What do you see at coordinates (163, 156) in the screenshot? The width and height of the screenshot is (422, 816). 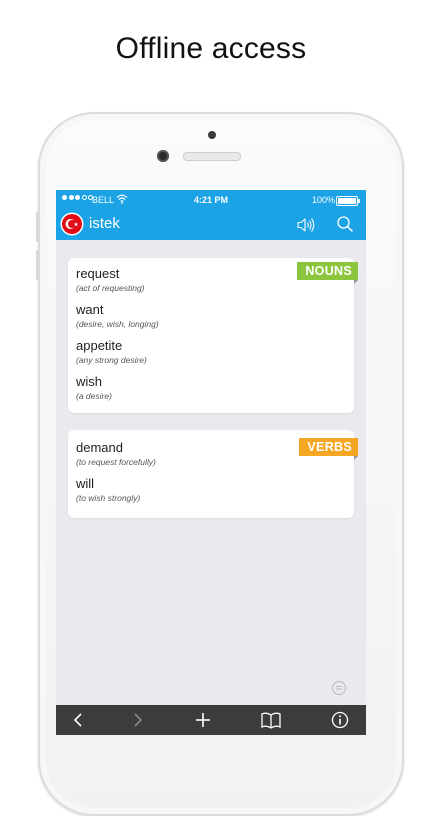 I see `front-camera` at bounding box center [163, 156].